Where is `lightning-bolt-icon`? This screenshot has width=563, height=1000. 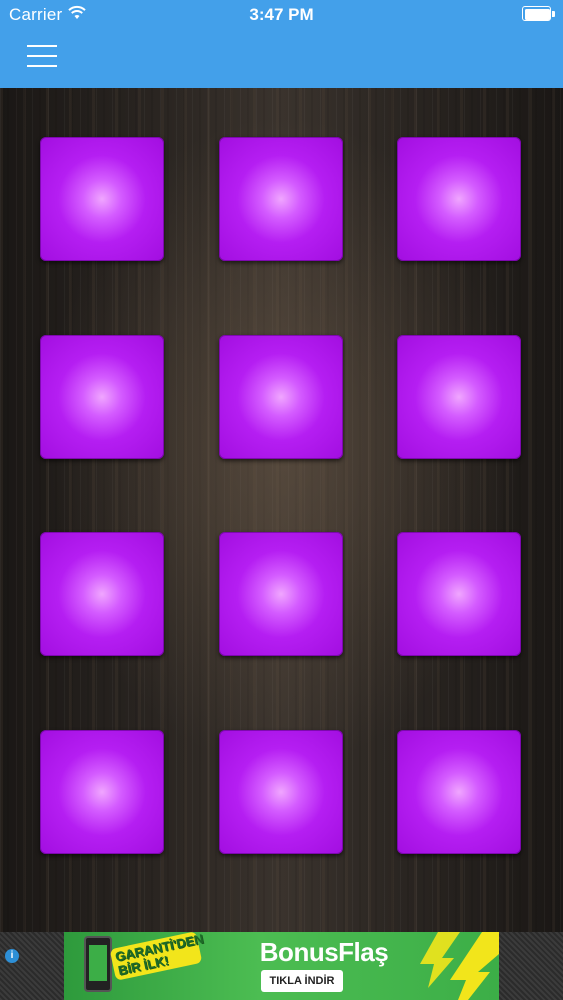 lightning-bolt-icon is located at coordinates (459, 966).